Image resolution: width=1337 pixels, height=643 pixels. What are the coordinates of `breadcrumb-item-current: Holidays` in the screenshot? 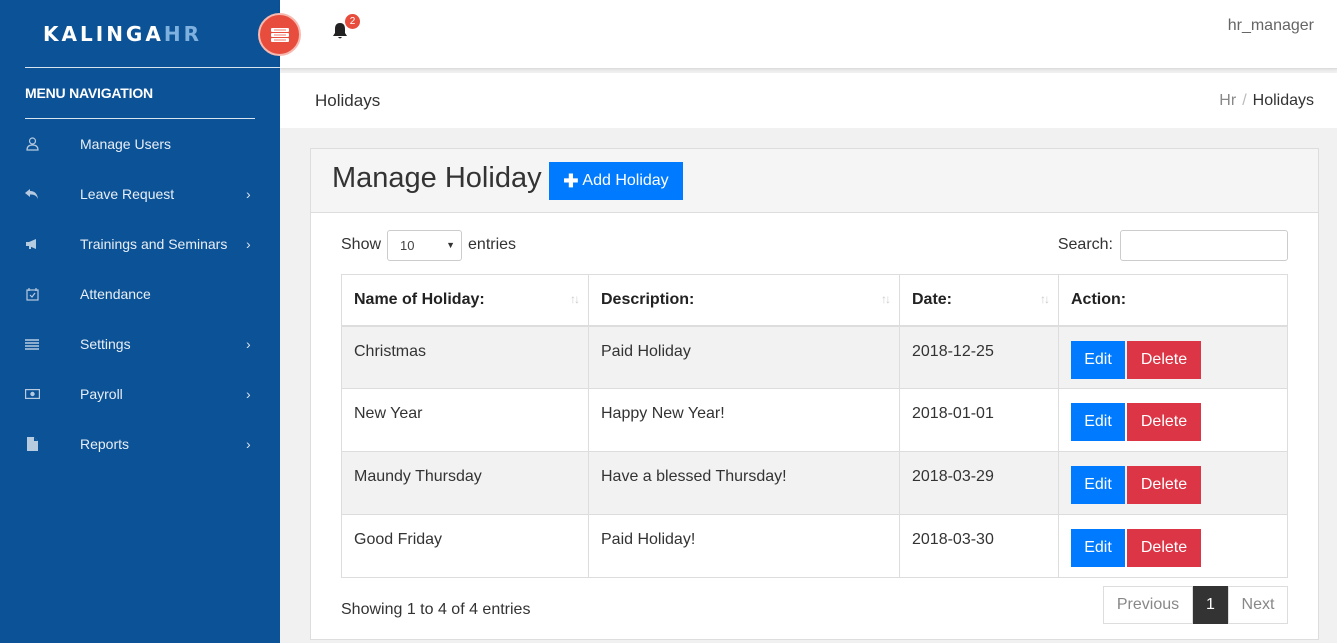 It's located at (1283, 100).